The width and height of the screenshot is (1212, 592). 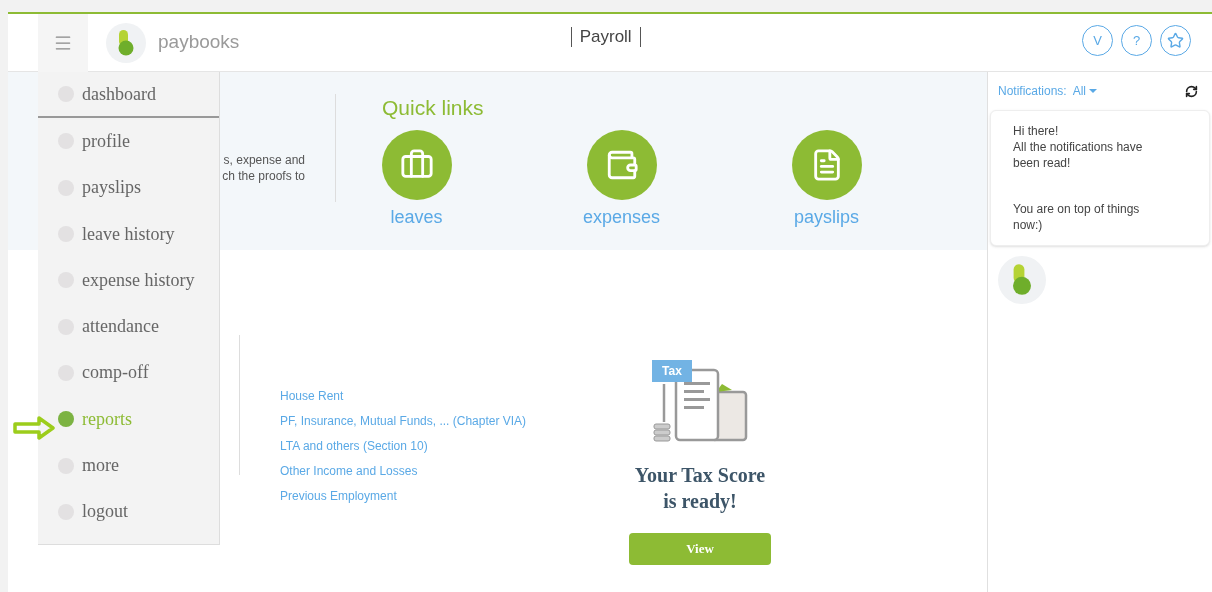 I want to click on menu-item: attendance, so click(x=128, y=326).